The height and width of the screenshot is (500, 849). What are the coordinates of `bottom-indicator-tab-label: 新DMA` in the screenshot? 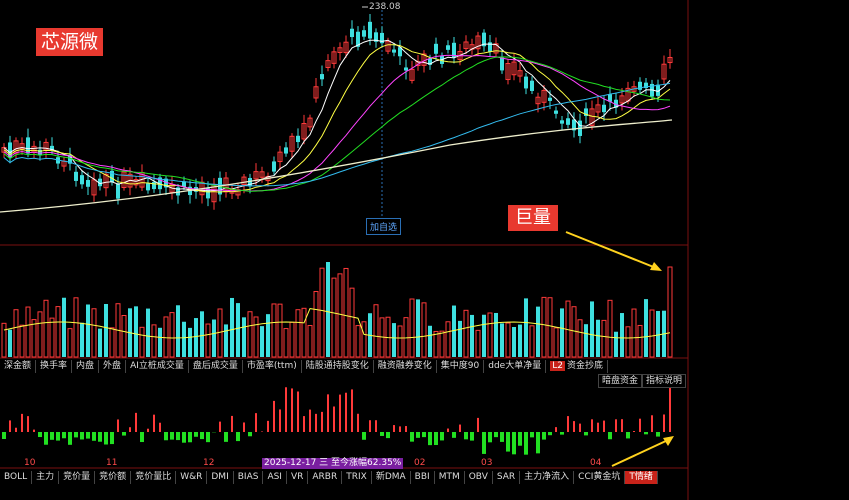 It's located at (390, 477).